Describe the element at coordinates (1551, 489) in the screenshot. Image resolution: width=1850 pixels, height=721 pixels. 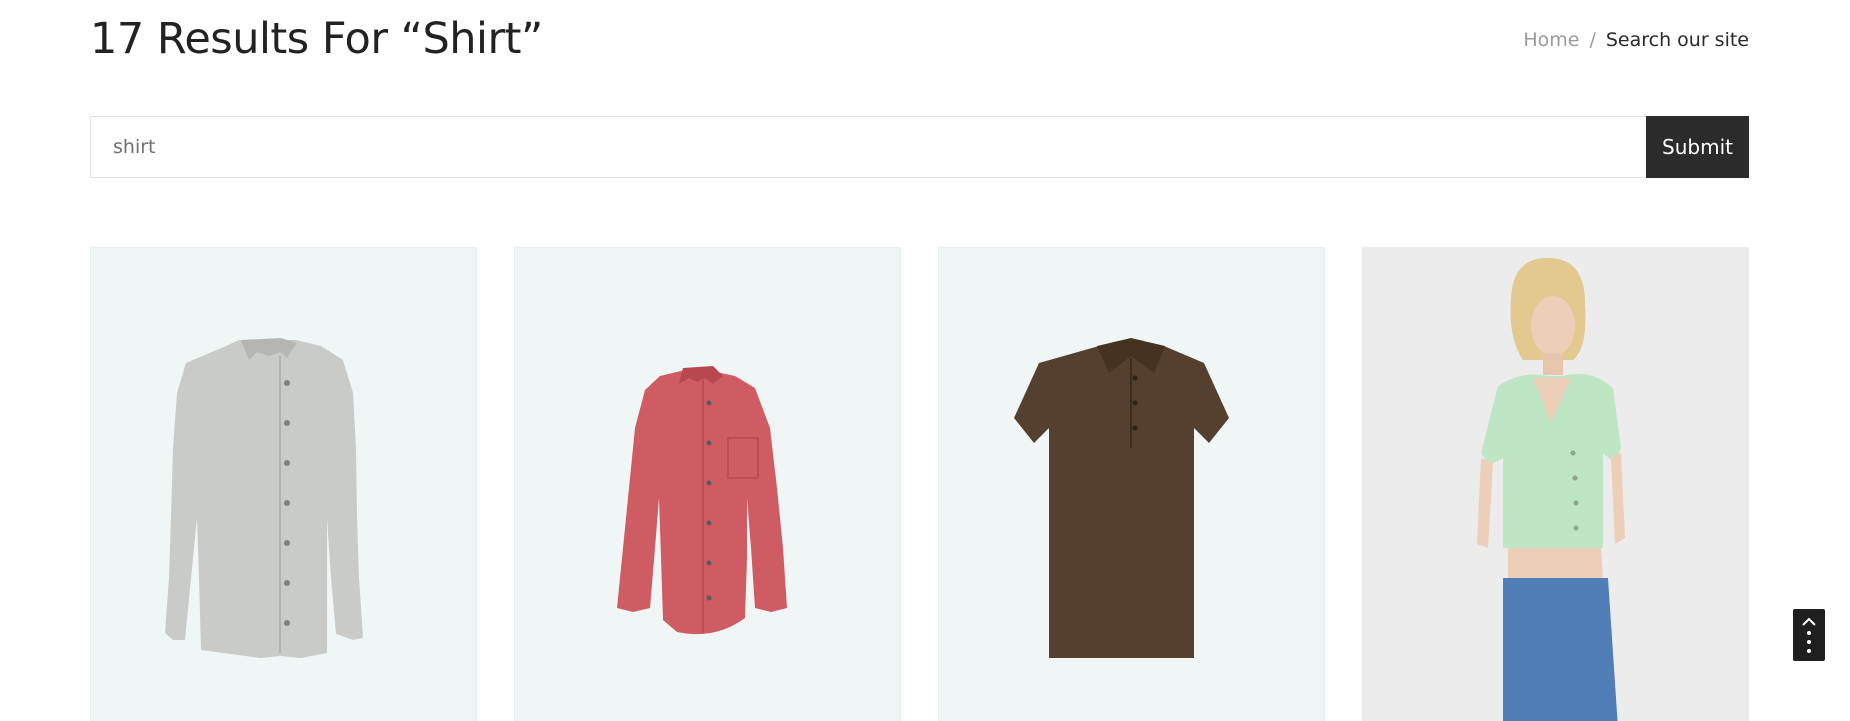
I see `model-cardigan-image` at that location.